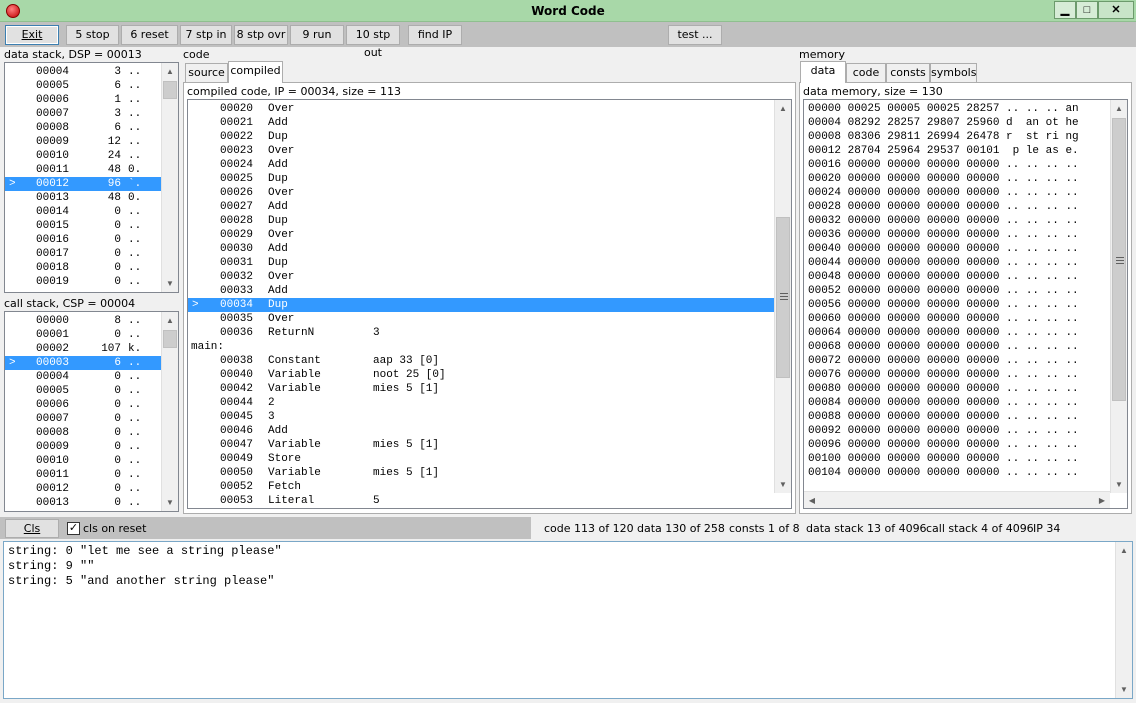  I want to click on cls-button: Cls, so click(32, 528).